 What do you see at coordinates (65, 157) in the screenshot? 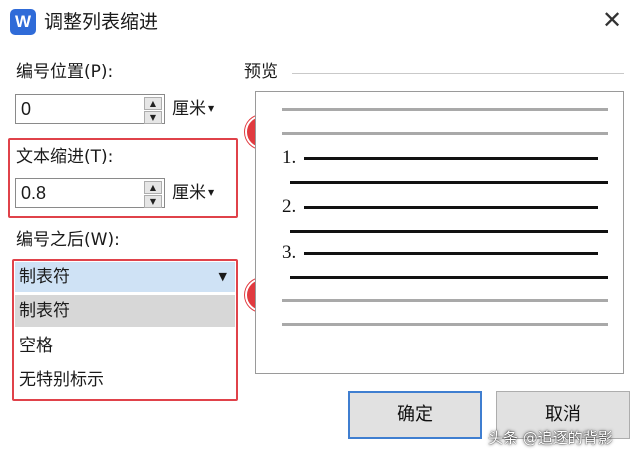
I see `text-indent-label: 文本缩进(T):` at bounding box center [65, 157].